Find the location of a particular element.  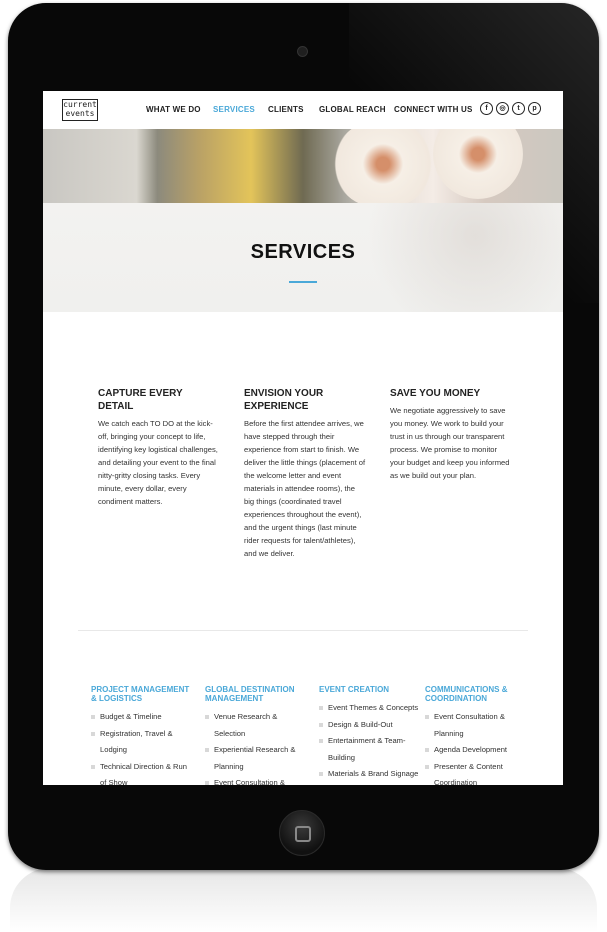

logo-line-1: current is located at coordinates (80, 104).